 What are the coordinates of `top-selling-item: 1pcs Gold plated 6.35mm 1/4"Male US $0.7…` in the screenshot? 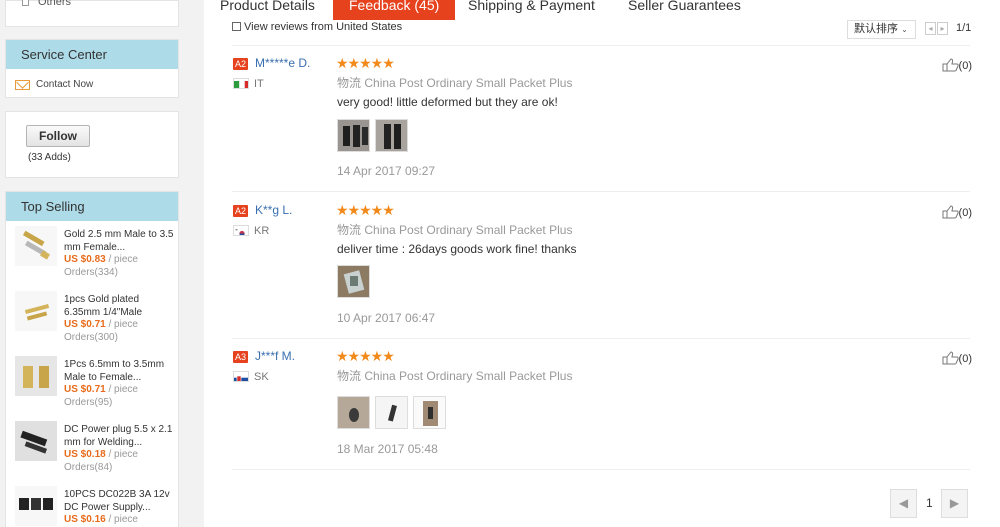 It's located at (92, 318).